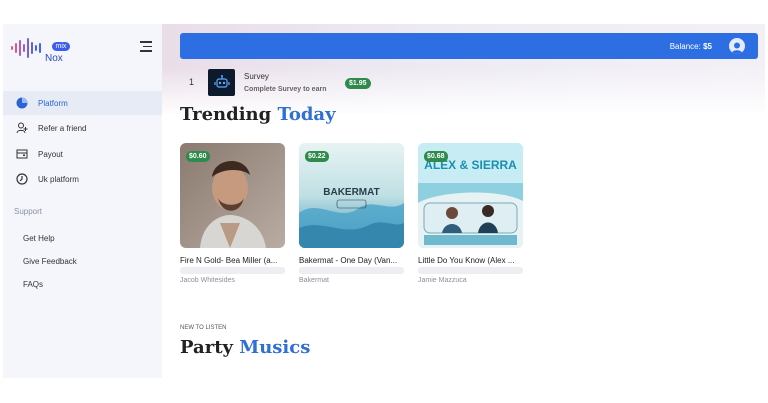 The image size is (768, 403). Describe the element at coordinates (26, 48) in the screenshot. I see `soundwave-logo-icon` at that location.